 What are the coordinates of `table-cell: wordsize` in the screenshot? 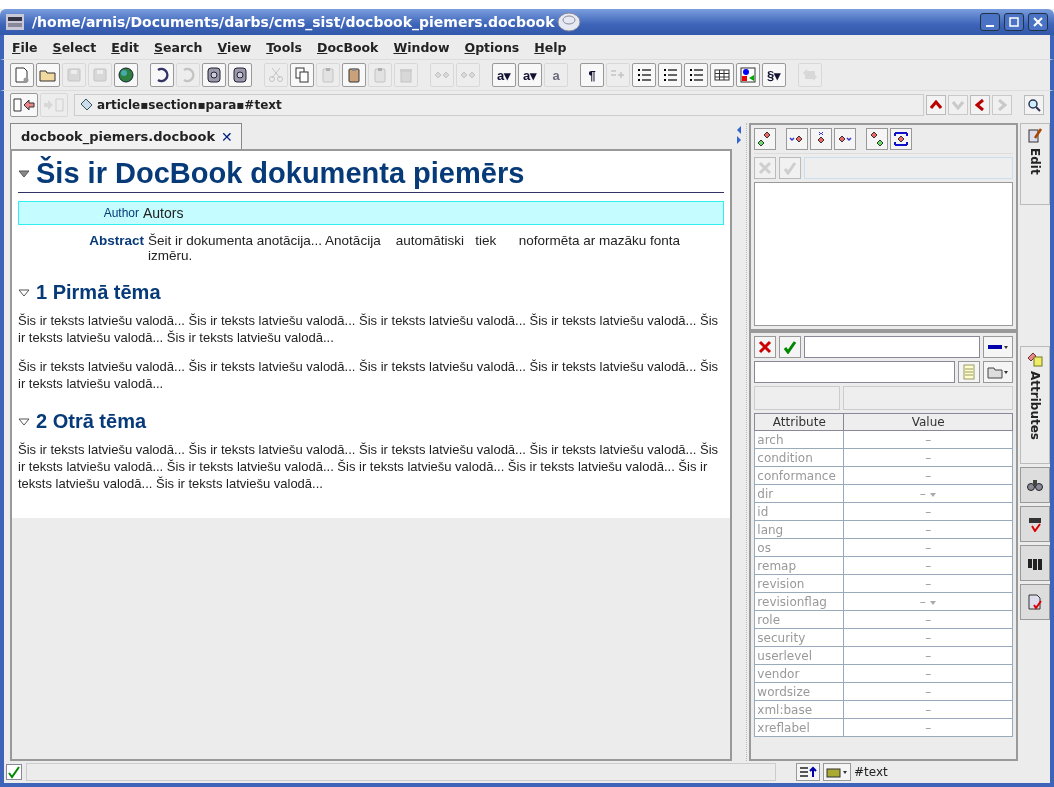 It's located at (799, 691).